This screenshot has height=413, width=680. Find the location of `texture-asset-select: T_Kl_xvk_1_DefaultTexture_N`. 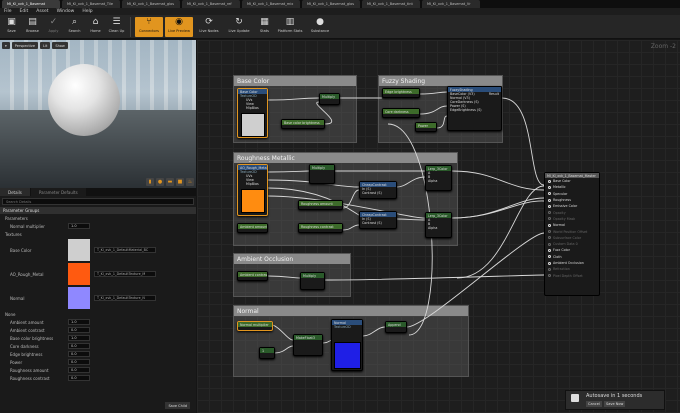

texture-asset-select: T_Kl_xvk_1_DefaultTexture_N is located at coordinates (125, 298).